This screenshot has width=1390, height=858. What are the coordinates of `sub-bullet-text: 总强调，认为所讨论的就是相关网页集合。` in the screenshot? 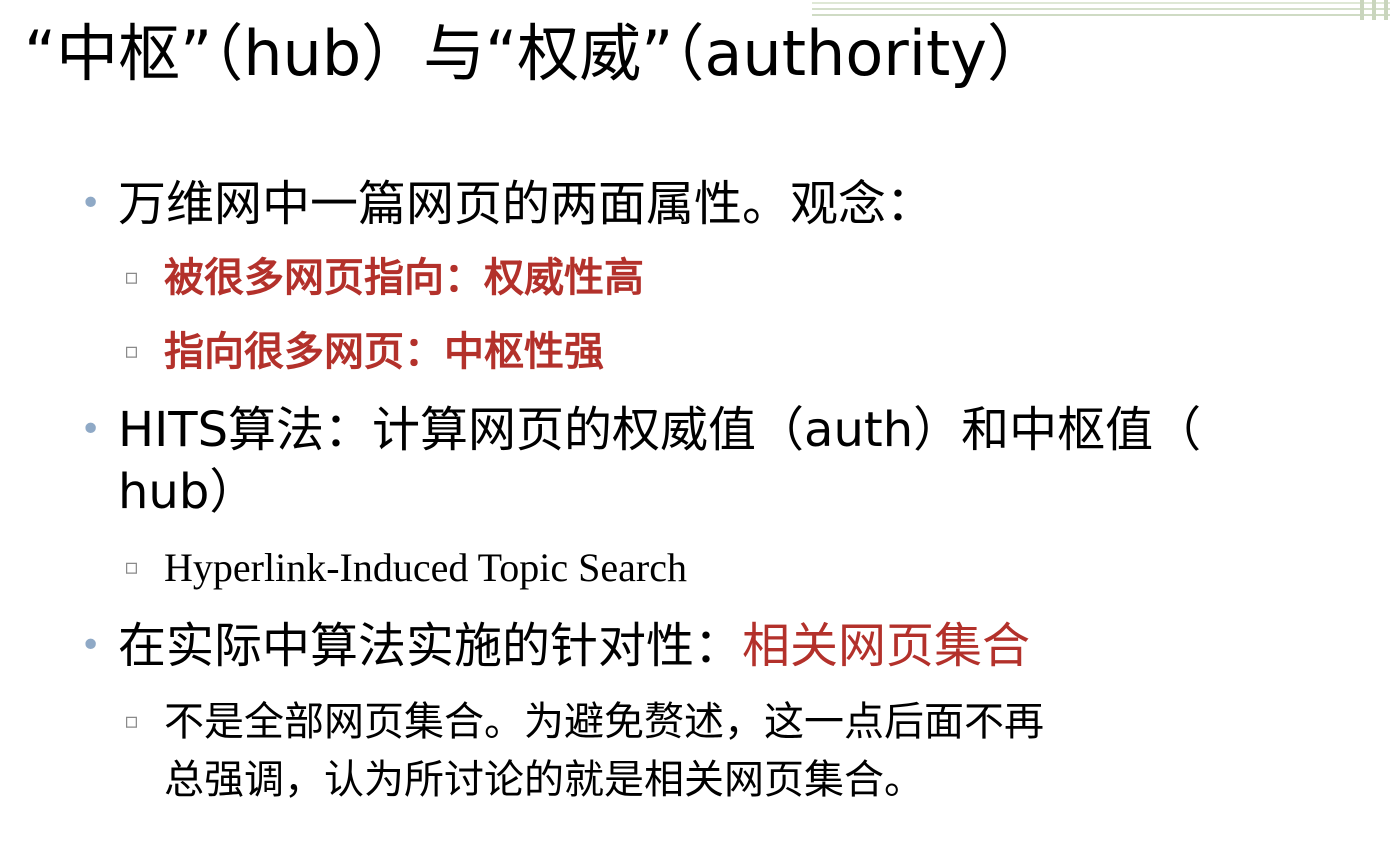 It's located at (544, 780).